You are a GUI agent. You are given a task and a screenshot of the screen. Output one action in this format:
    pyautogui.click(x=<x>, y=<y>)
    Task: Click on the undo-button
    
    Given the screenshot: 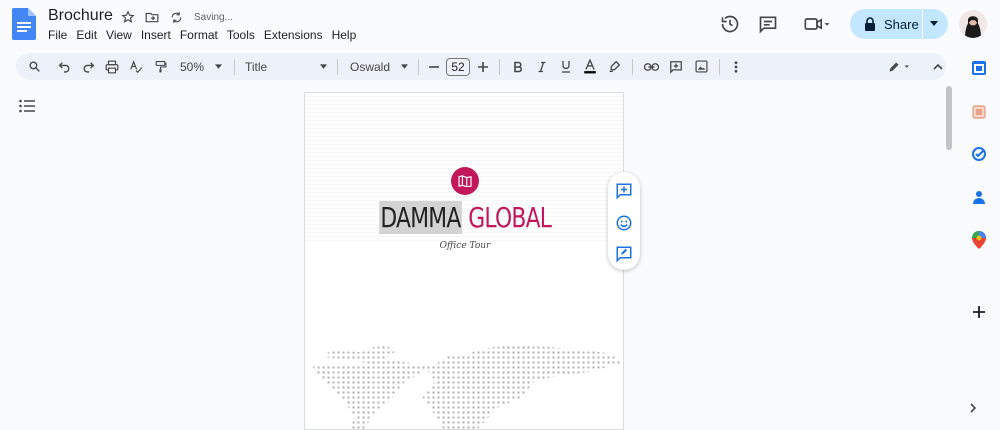 What is the action you would take?
    pyautogui.click(x=64, y=66)
    